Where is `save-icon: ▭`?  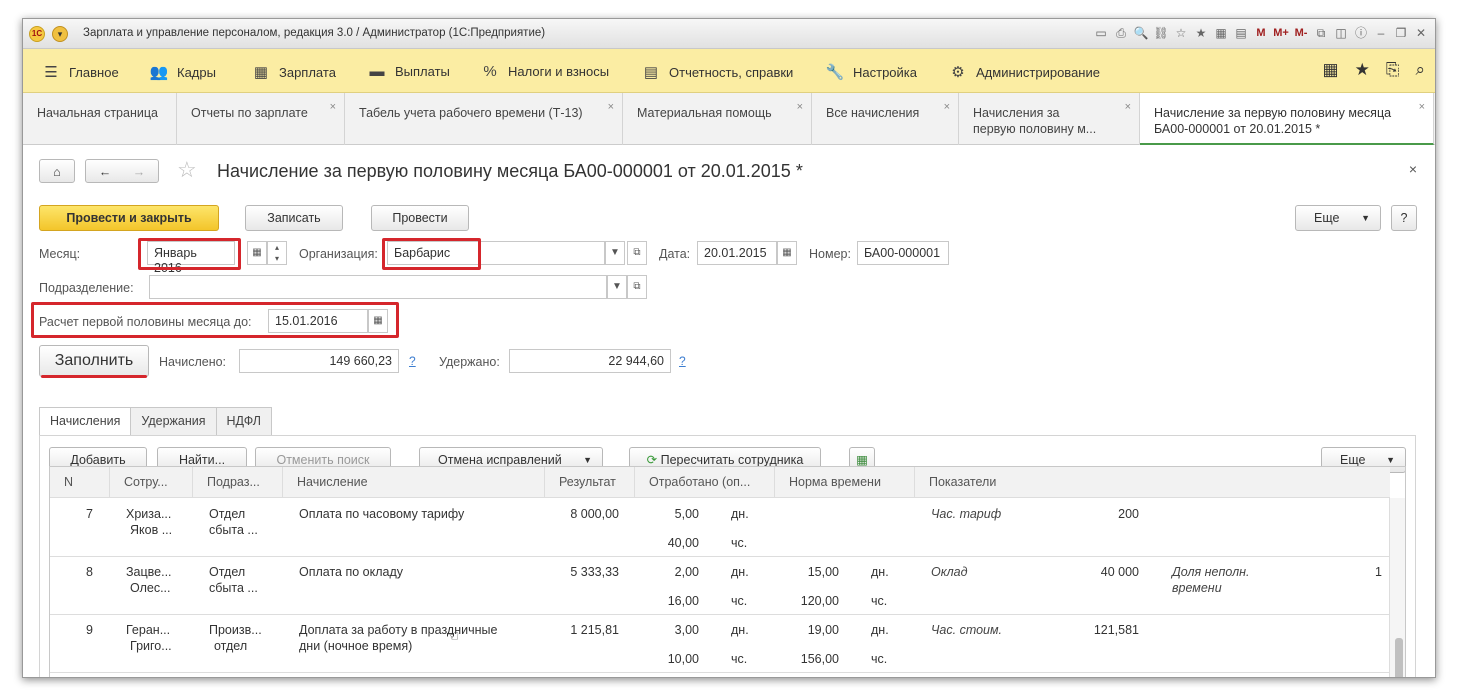 save-icon: ▭ is located at coordinates (1101, 33).